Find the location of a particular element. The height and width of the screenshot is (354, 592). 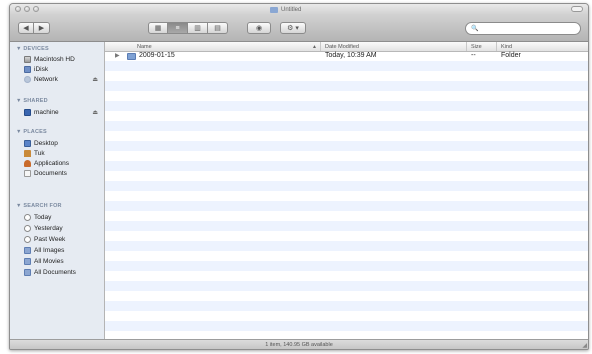

sidebar-item-label: Network is located at coordinates (46, 79).